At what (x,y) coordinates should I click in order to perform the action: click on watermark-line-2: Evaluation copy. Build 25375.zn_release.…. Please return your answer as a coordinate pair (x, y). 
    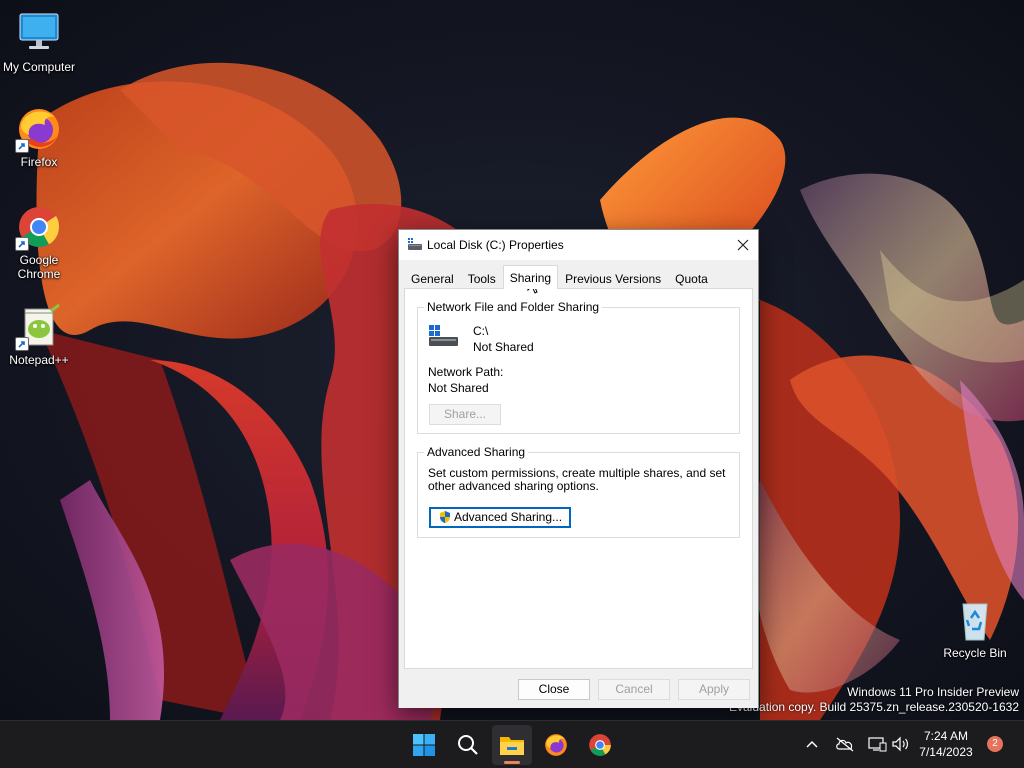
    Looking at the image, I should click on (874, 707).